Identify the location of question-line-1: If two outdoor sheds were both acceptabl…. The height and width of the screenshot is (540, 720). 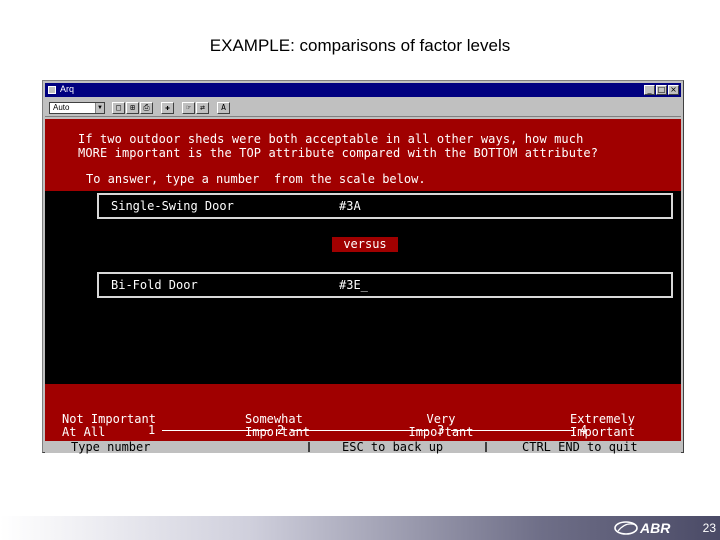
(331, 139).